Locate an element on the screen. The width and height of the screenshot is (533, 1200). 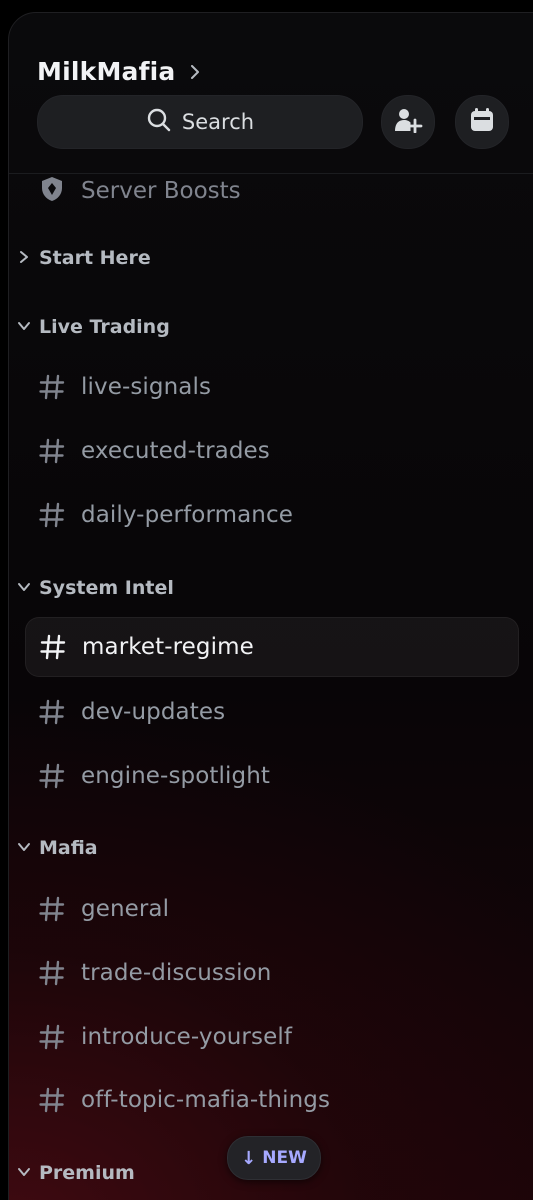
category-label: Mafia is located at coordinates (68, 848).